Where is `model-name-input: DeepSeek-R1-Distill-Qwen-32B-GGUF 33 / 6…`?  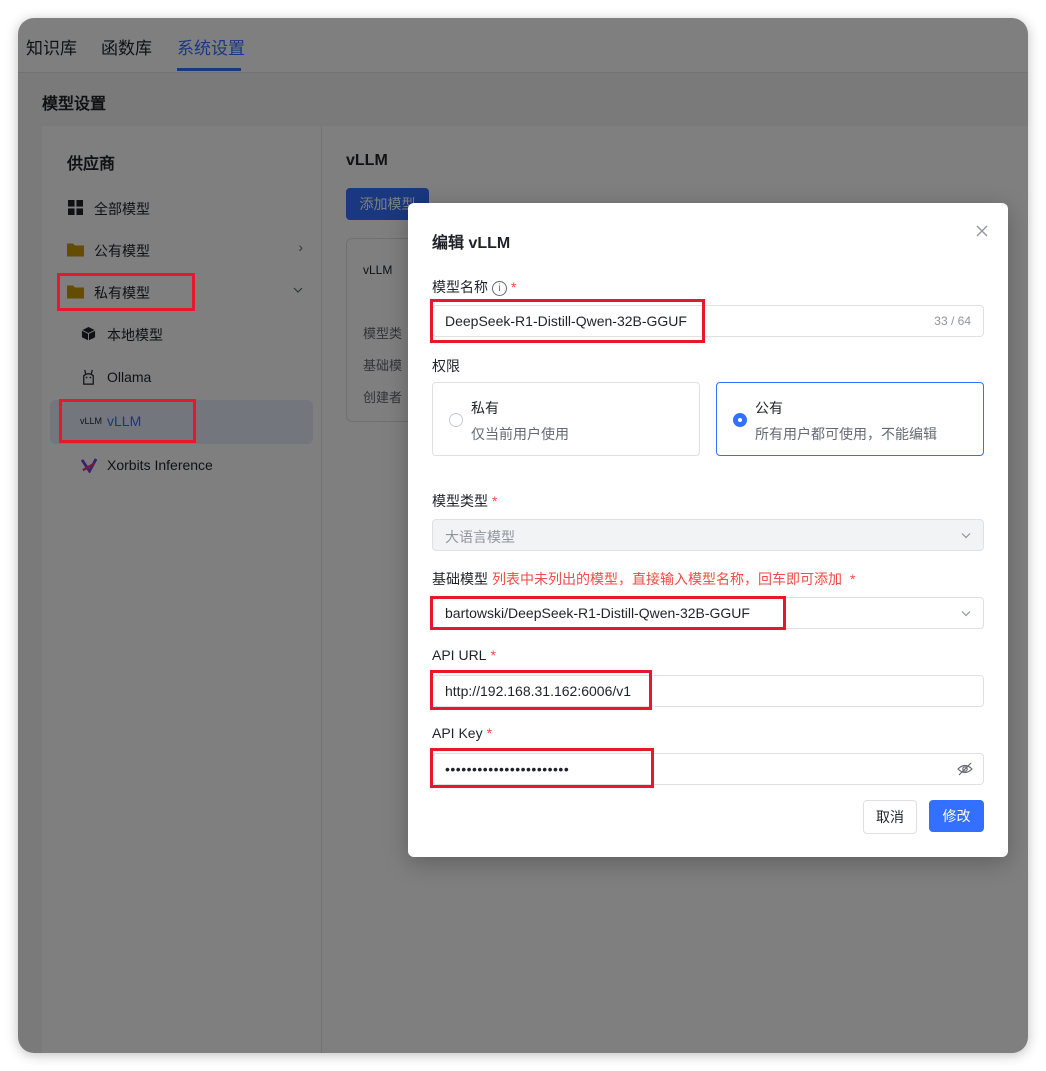 model-name-input: DeepSeek-R1-Distill-Qwen-32B-GGUF 33 / 6… is located at coordinates (708, 321).